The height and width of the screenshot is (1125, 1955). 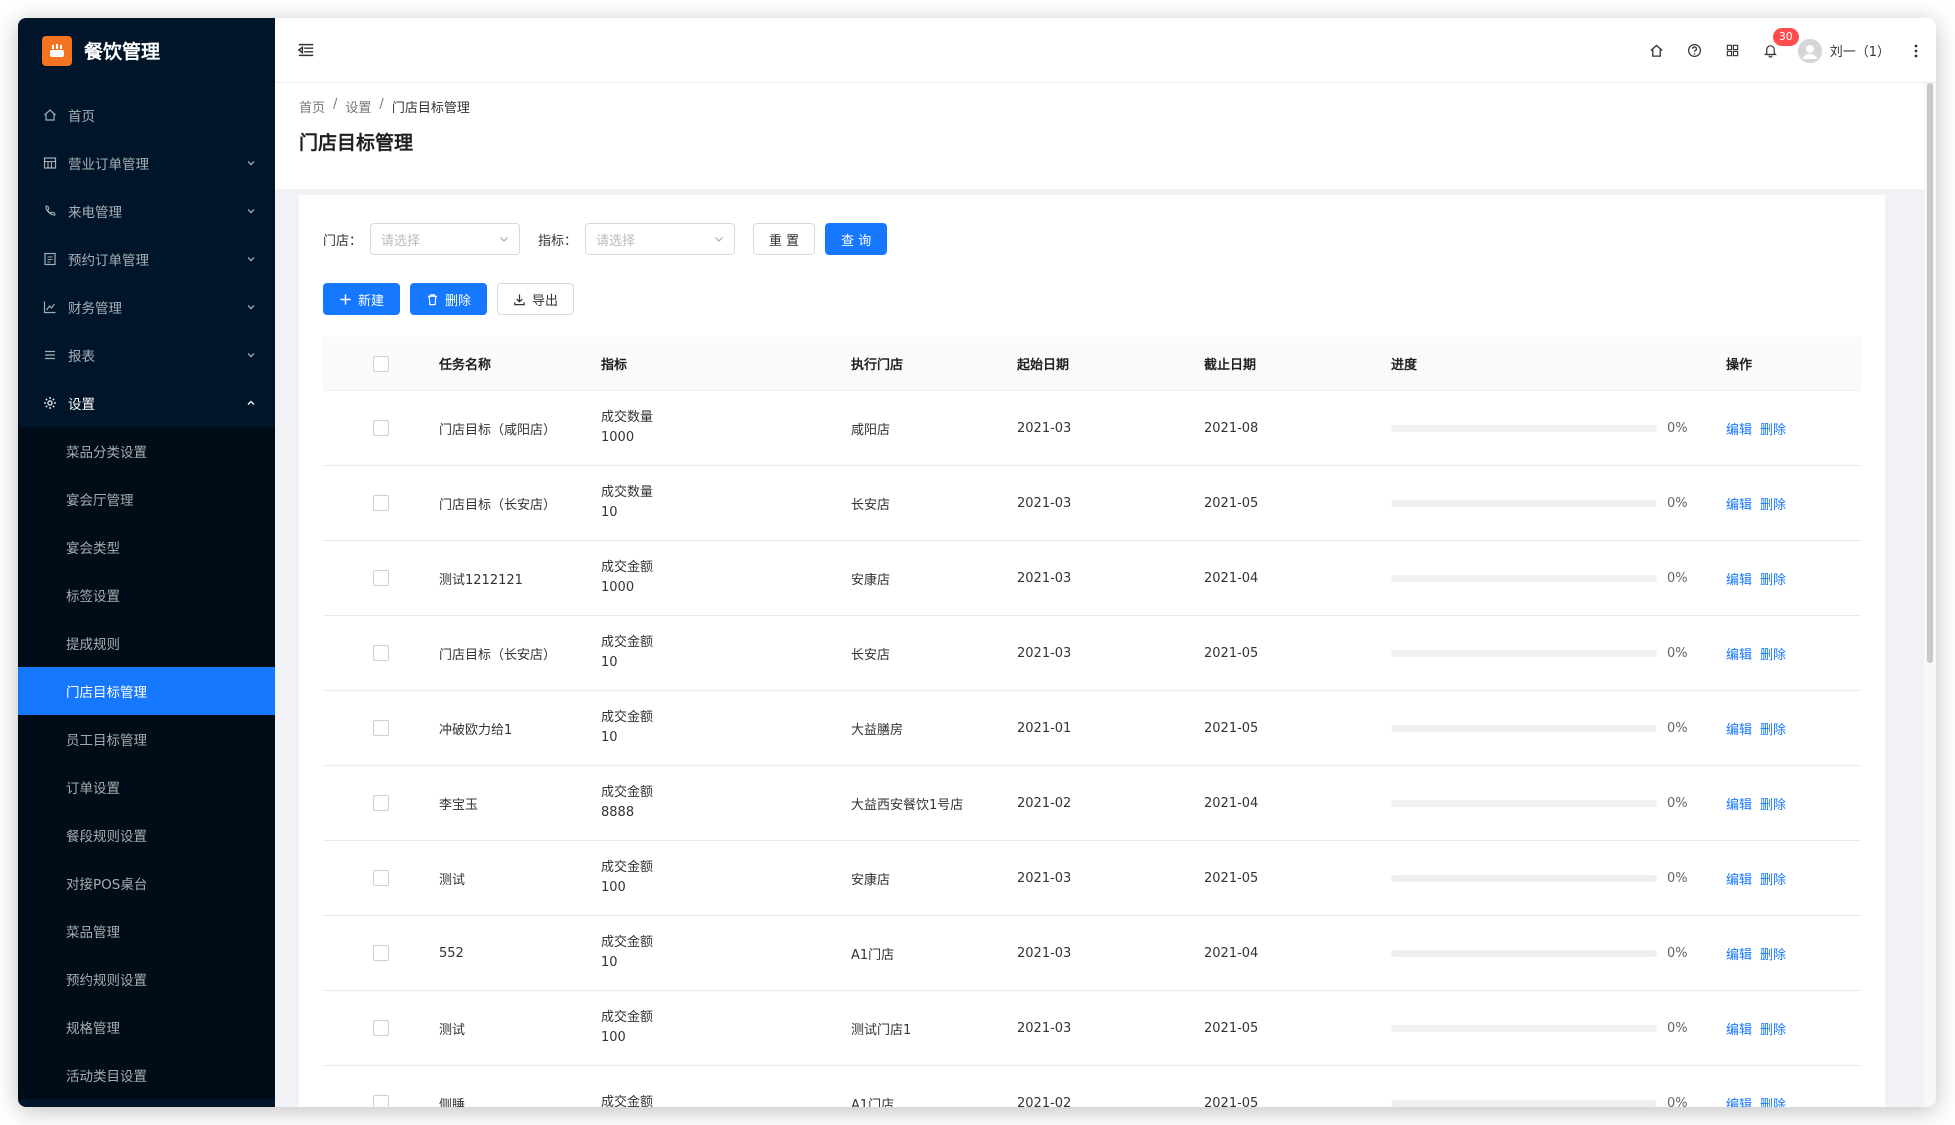 What do you see at coordinates (558, 241) in the screenshot?
I see `metric-filter-label: 指标：` at bounding box center [558, 241].